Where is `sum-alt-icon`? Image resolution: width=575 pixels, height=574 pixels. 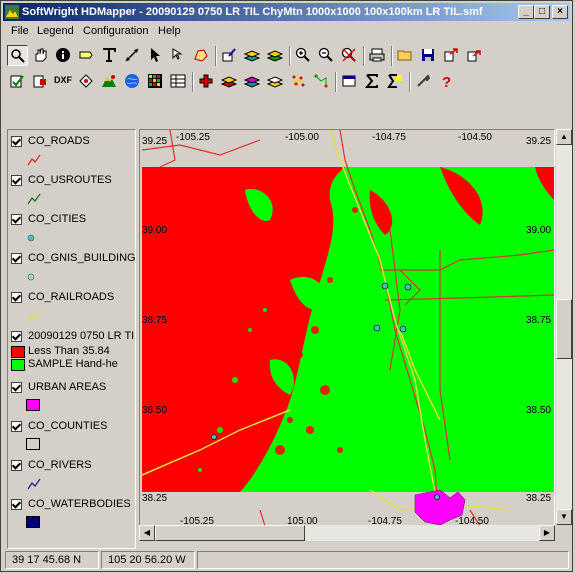 sum-alt-icon is located at coordinates (394, 81).